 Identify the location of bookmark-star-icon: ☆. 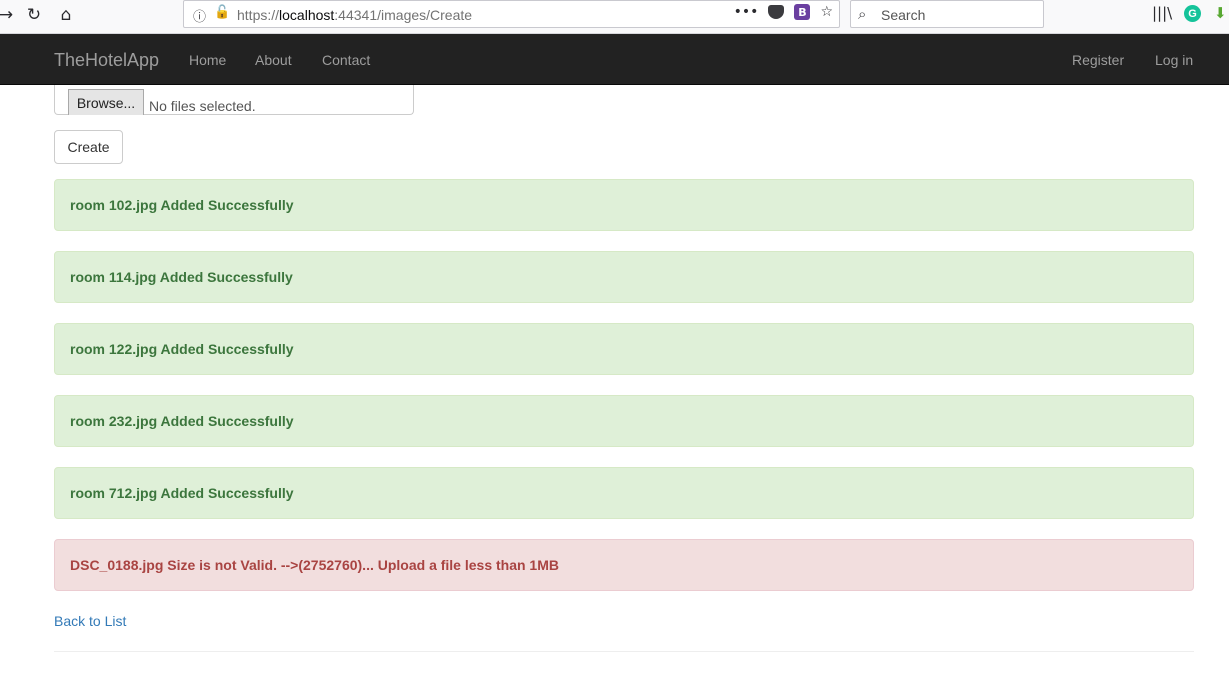
(826, 12).